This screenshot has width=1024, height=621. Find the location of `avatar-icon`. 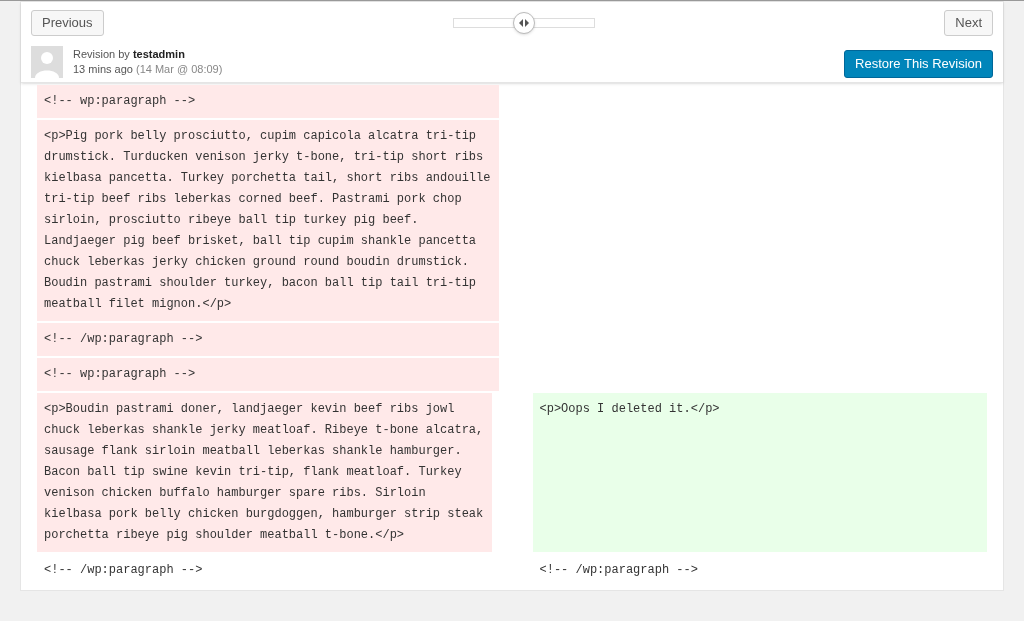

avatar-icon is located at coordinates (47, 62).